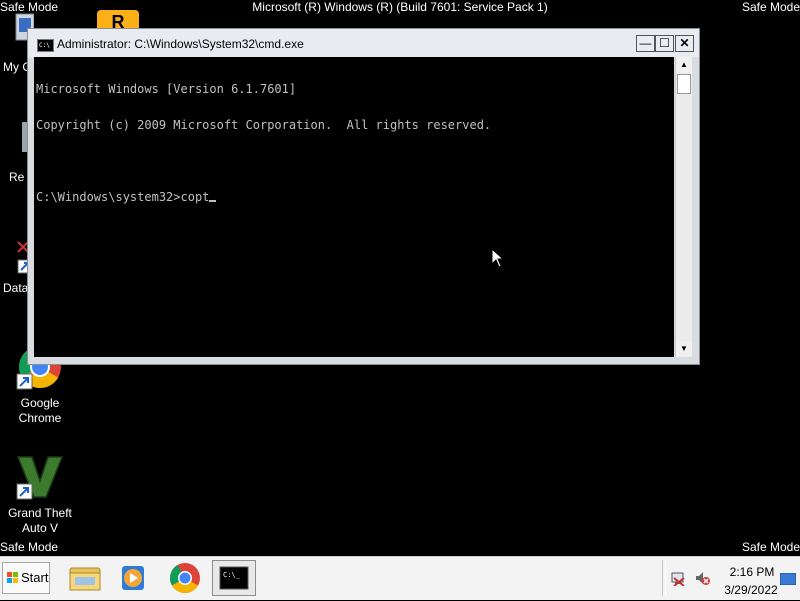  Describe the element at coordinates (40, 418) in the screenshot. I see `desktop-icon-label-line2: Chrome` at that location.